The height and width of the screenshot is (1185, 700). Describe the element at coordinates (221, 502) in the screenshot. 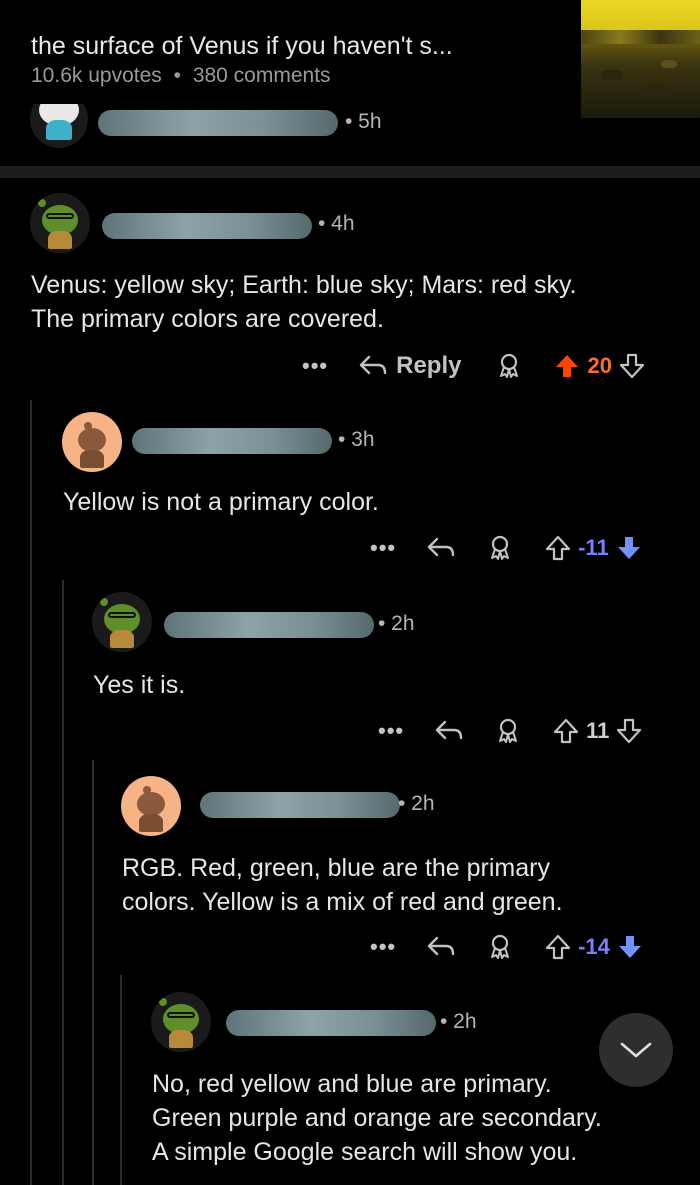

I see `comment-line: Yellow is not a primary color.` at that location.